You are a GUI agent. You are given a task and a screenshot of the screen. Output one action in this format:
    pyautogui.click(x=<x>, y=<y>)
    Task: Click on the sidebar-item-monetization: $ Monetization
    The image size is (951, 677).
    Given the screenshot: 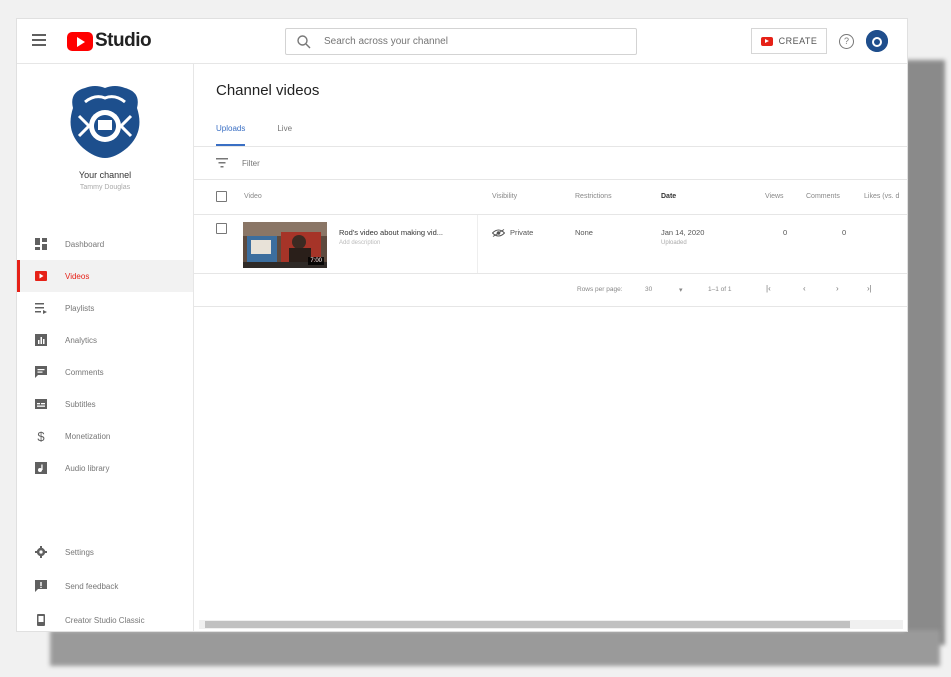 What is the action you would take?
    pyautogui.click(x=105, y=436)
    